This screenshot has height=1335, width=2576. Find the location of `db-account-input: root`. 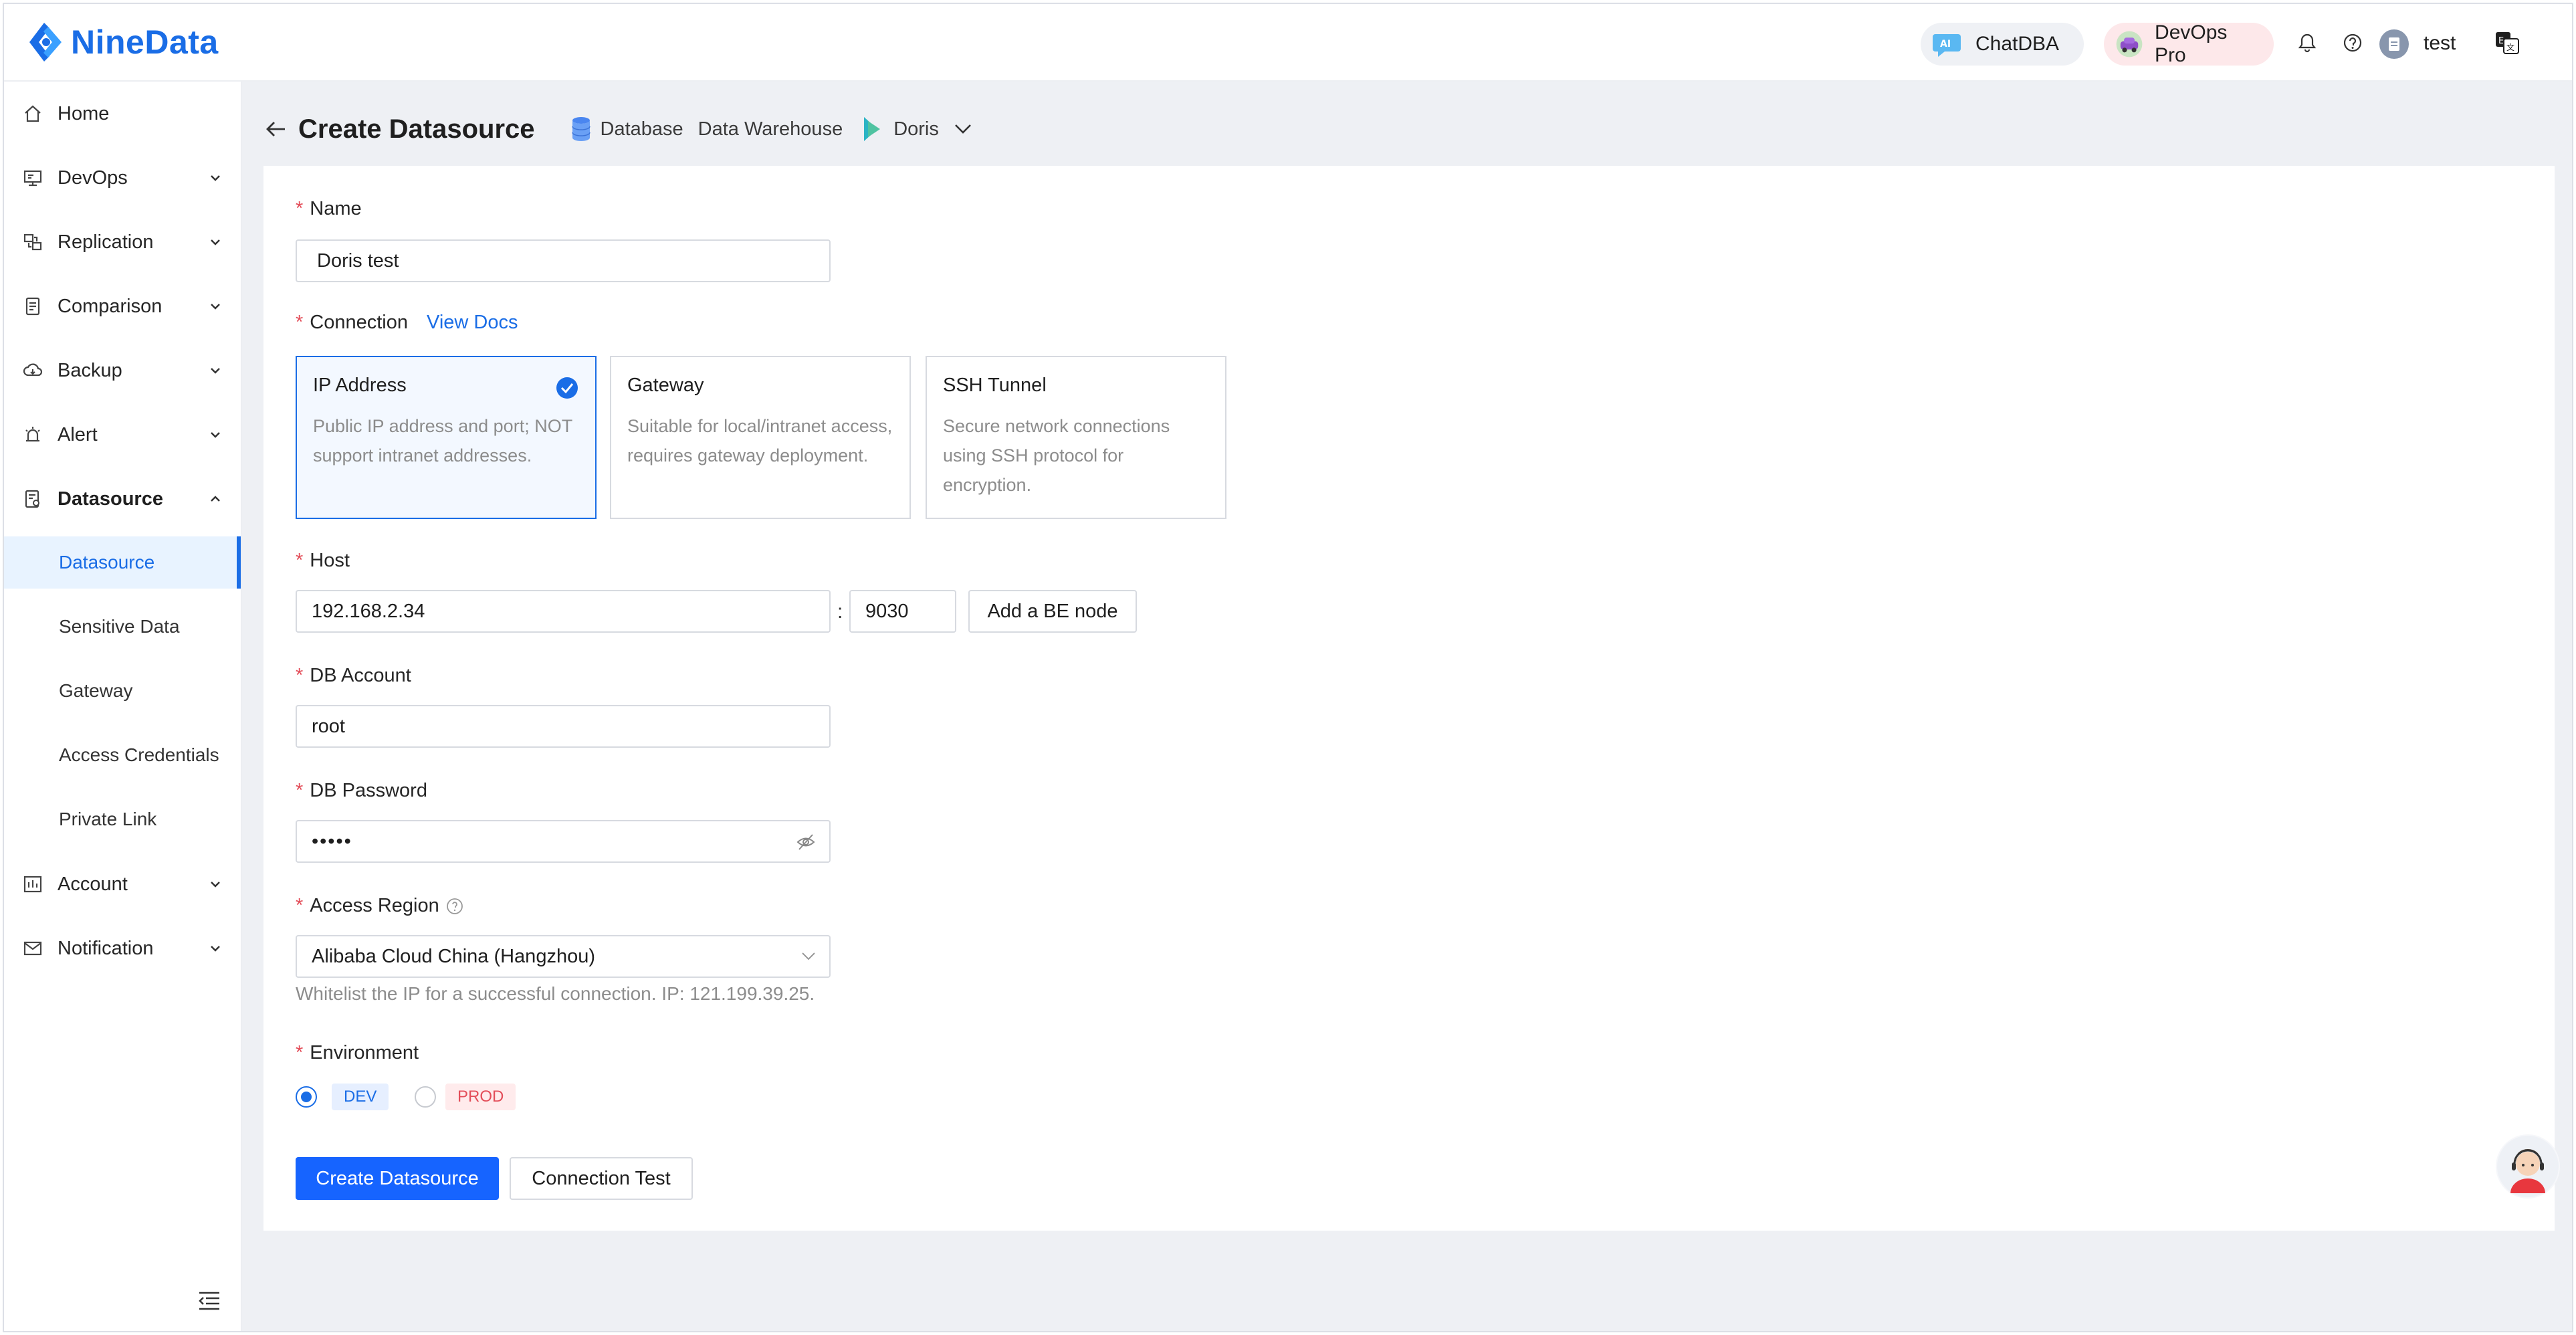

db-account-input: root is located at coordinates (563, 726).